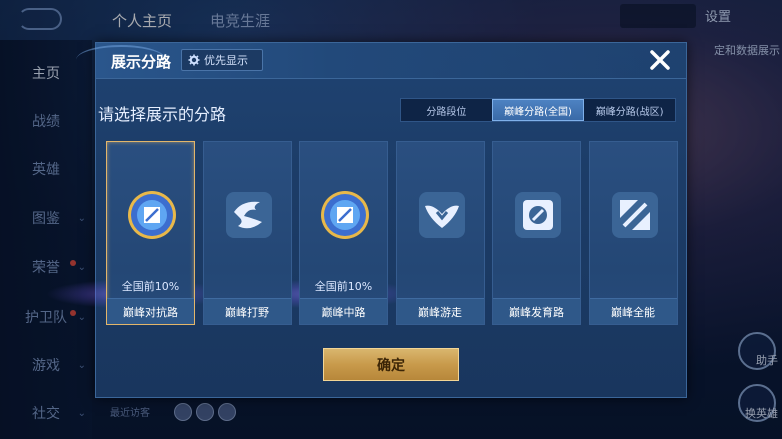 This screenshot has width=782, height=439. Describe the element at coordinates (141, 62) in the screenshot. I see `dialog-title: 展示分路` at that location.